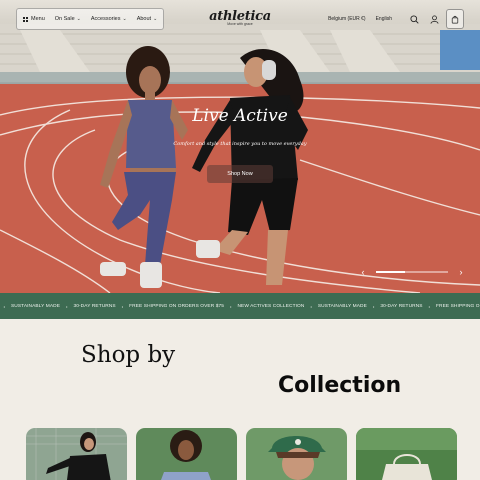 The height and width of the screenshot is (480, 480). I want to click on hero-title: Live Active, so click(240, 116).